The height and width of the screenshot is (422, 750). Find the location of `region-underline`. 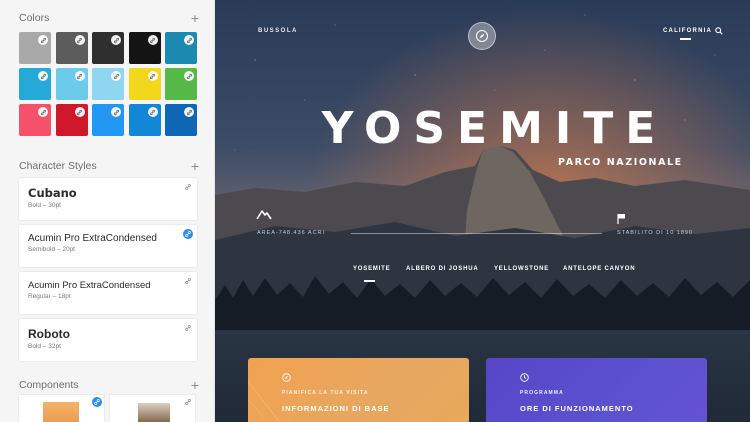

region-underline is located at coordinates (685, 39).